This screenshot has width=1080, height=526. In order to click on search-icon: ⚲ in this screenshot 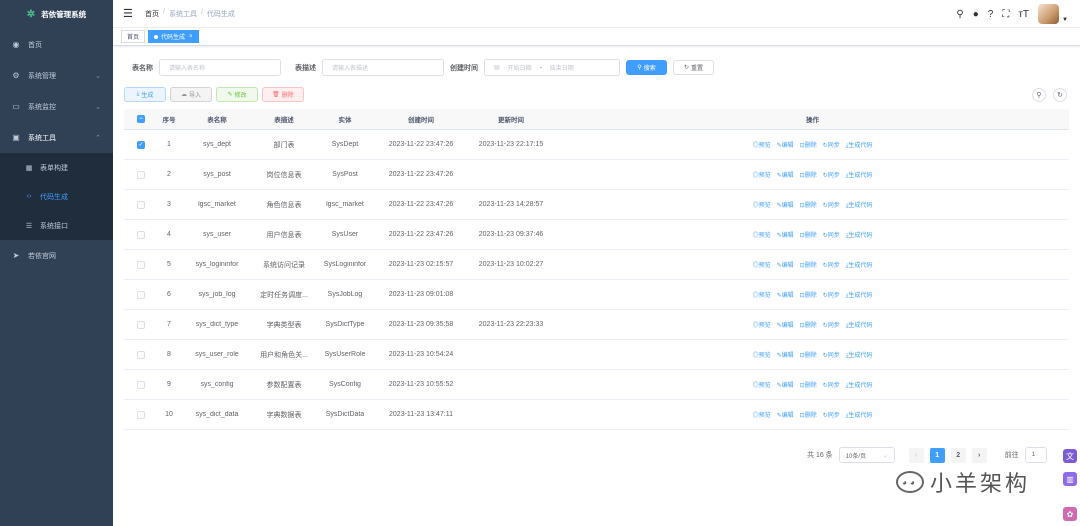, I will do `click(959, 14)`.